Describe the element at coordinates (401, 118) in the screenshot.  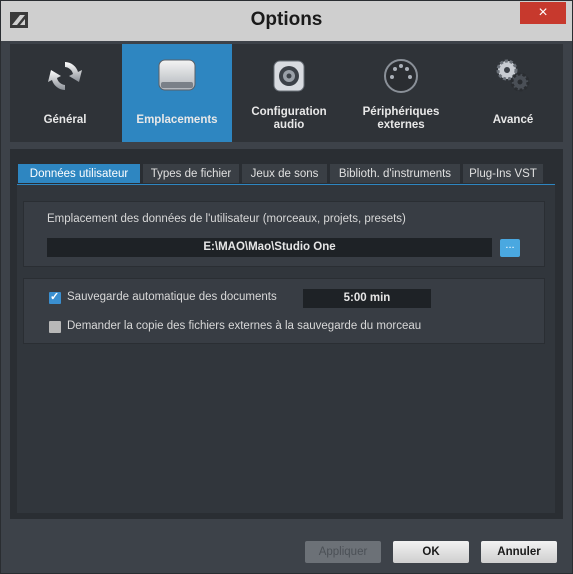
I see `category-label: Périphériques externes` at that location.